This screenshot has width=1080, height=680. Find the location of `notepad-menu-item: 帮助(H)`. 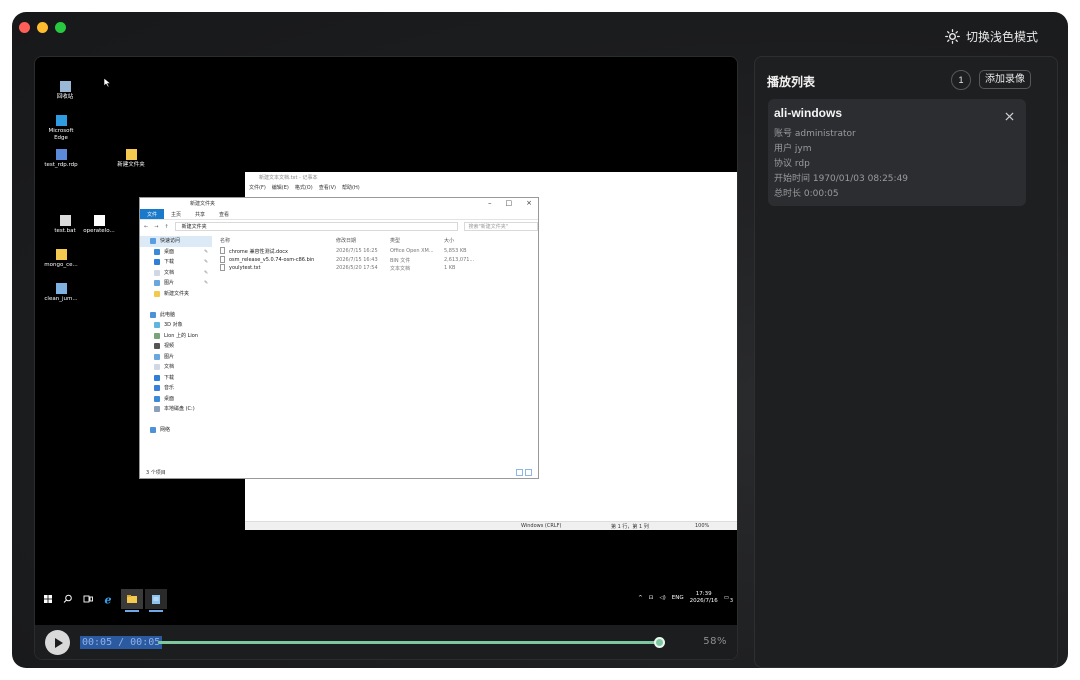

notepad-menu-item: 帮助(H) is located at coordinates (351, 188).